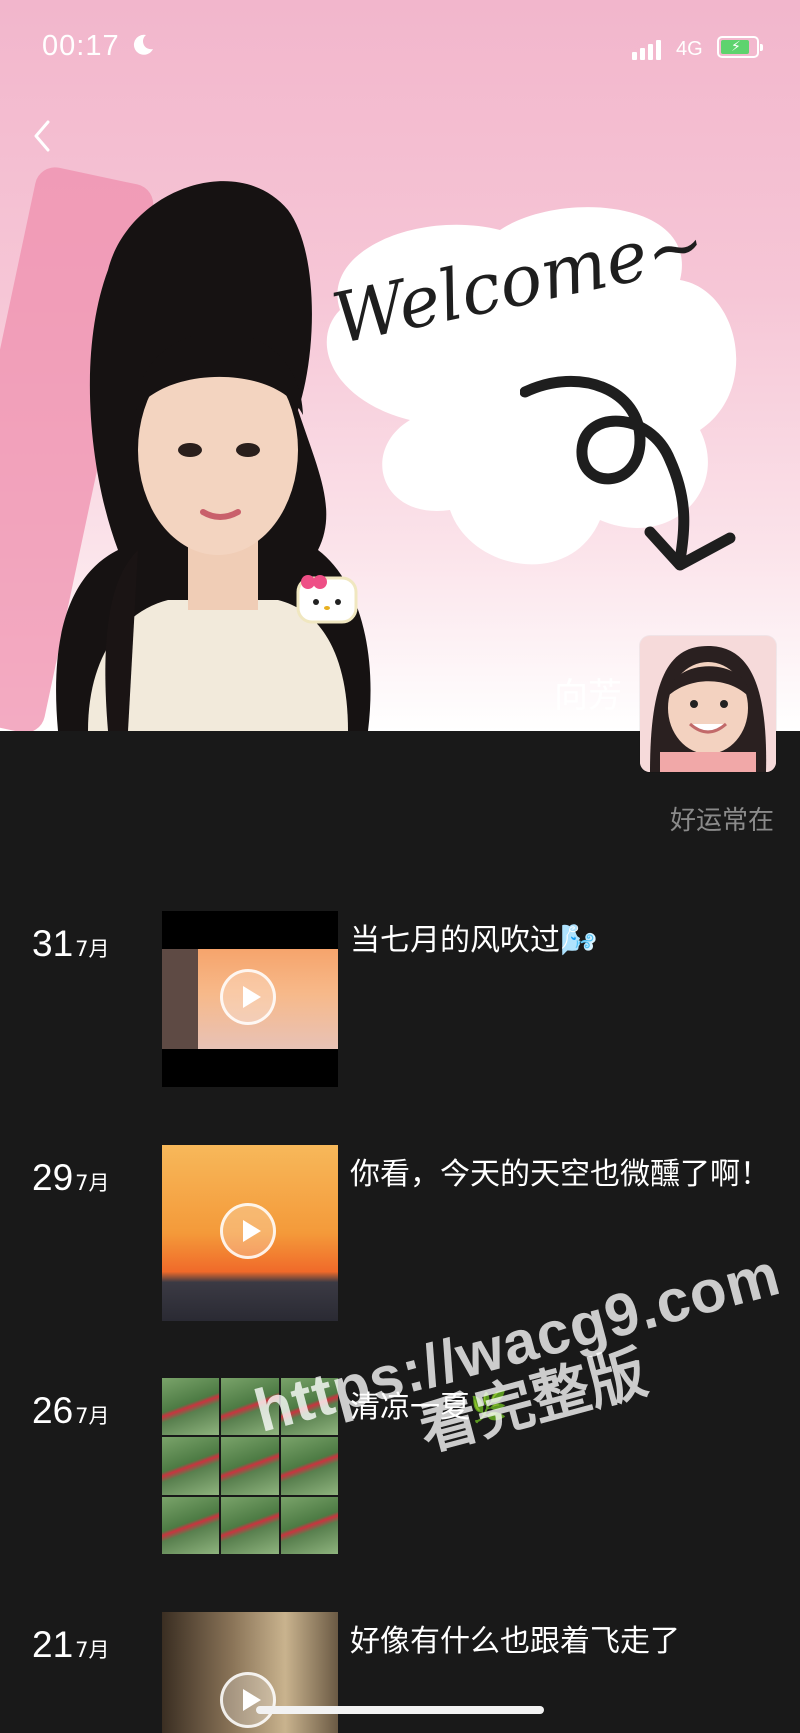  What do you see at coordinates (740, 47) in the screenshot?
I see `battery-charging-icon: ⚡` at bounding box center [740, 47].